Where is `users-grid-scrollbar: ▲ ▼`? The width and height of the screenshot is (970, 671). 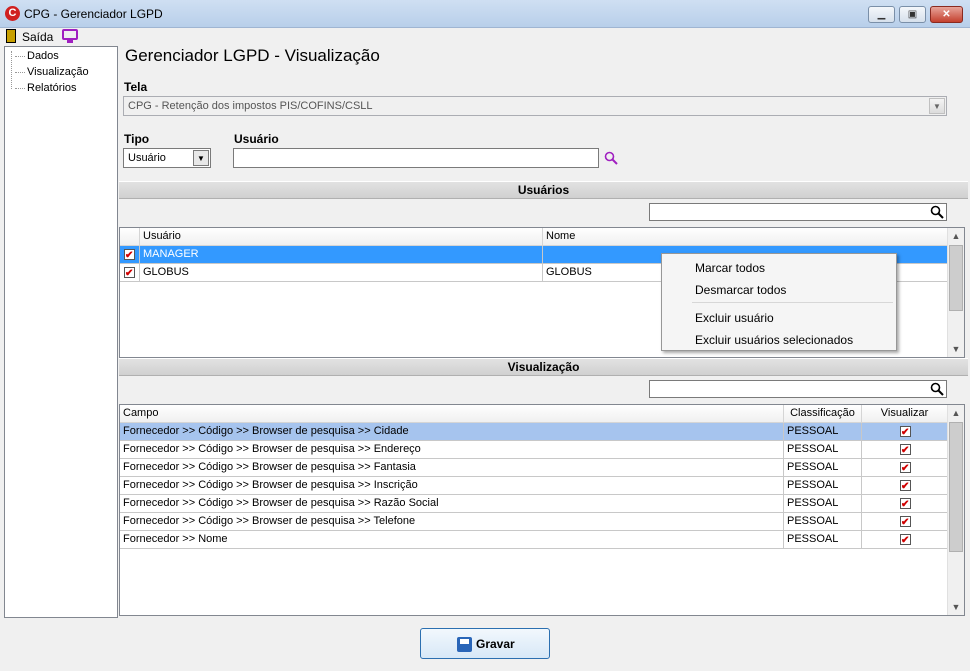
users-grid-scrollbar: ▲ ▼ is located at coordinates (955, 292).